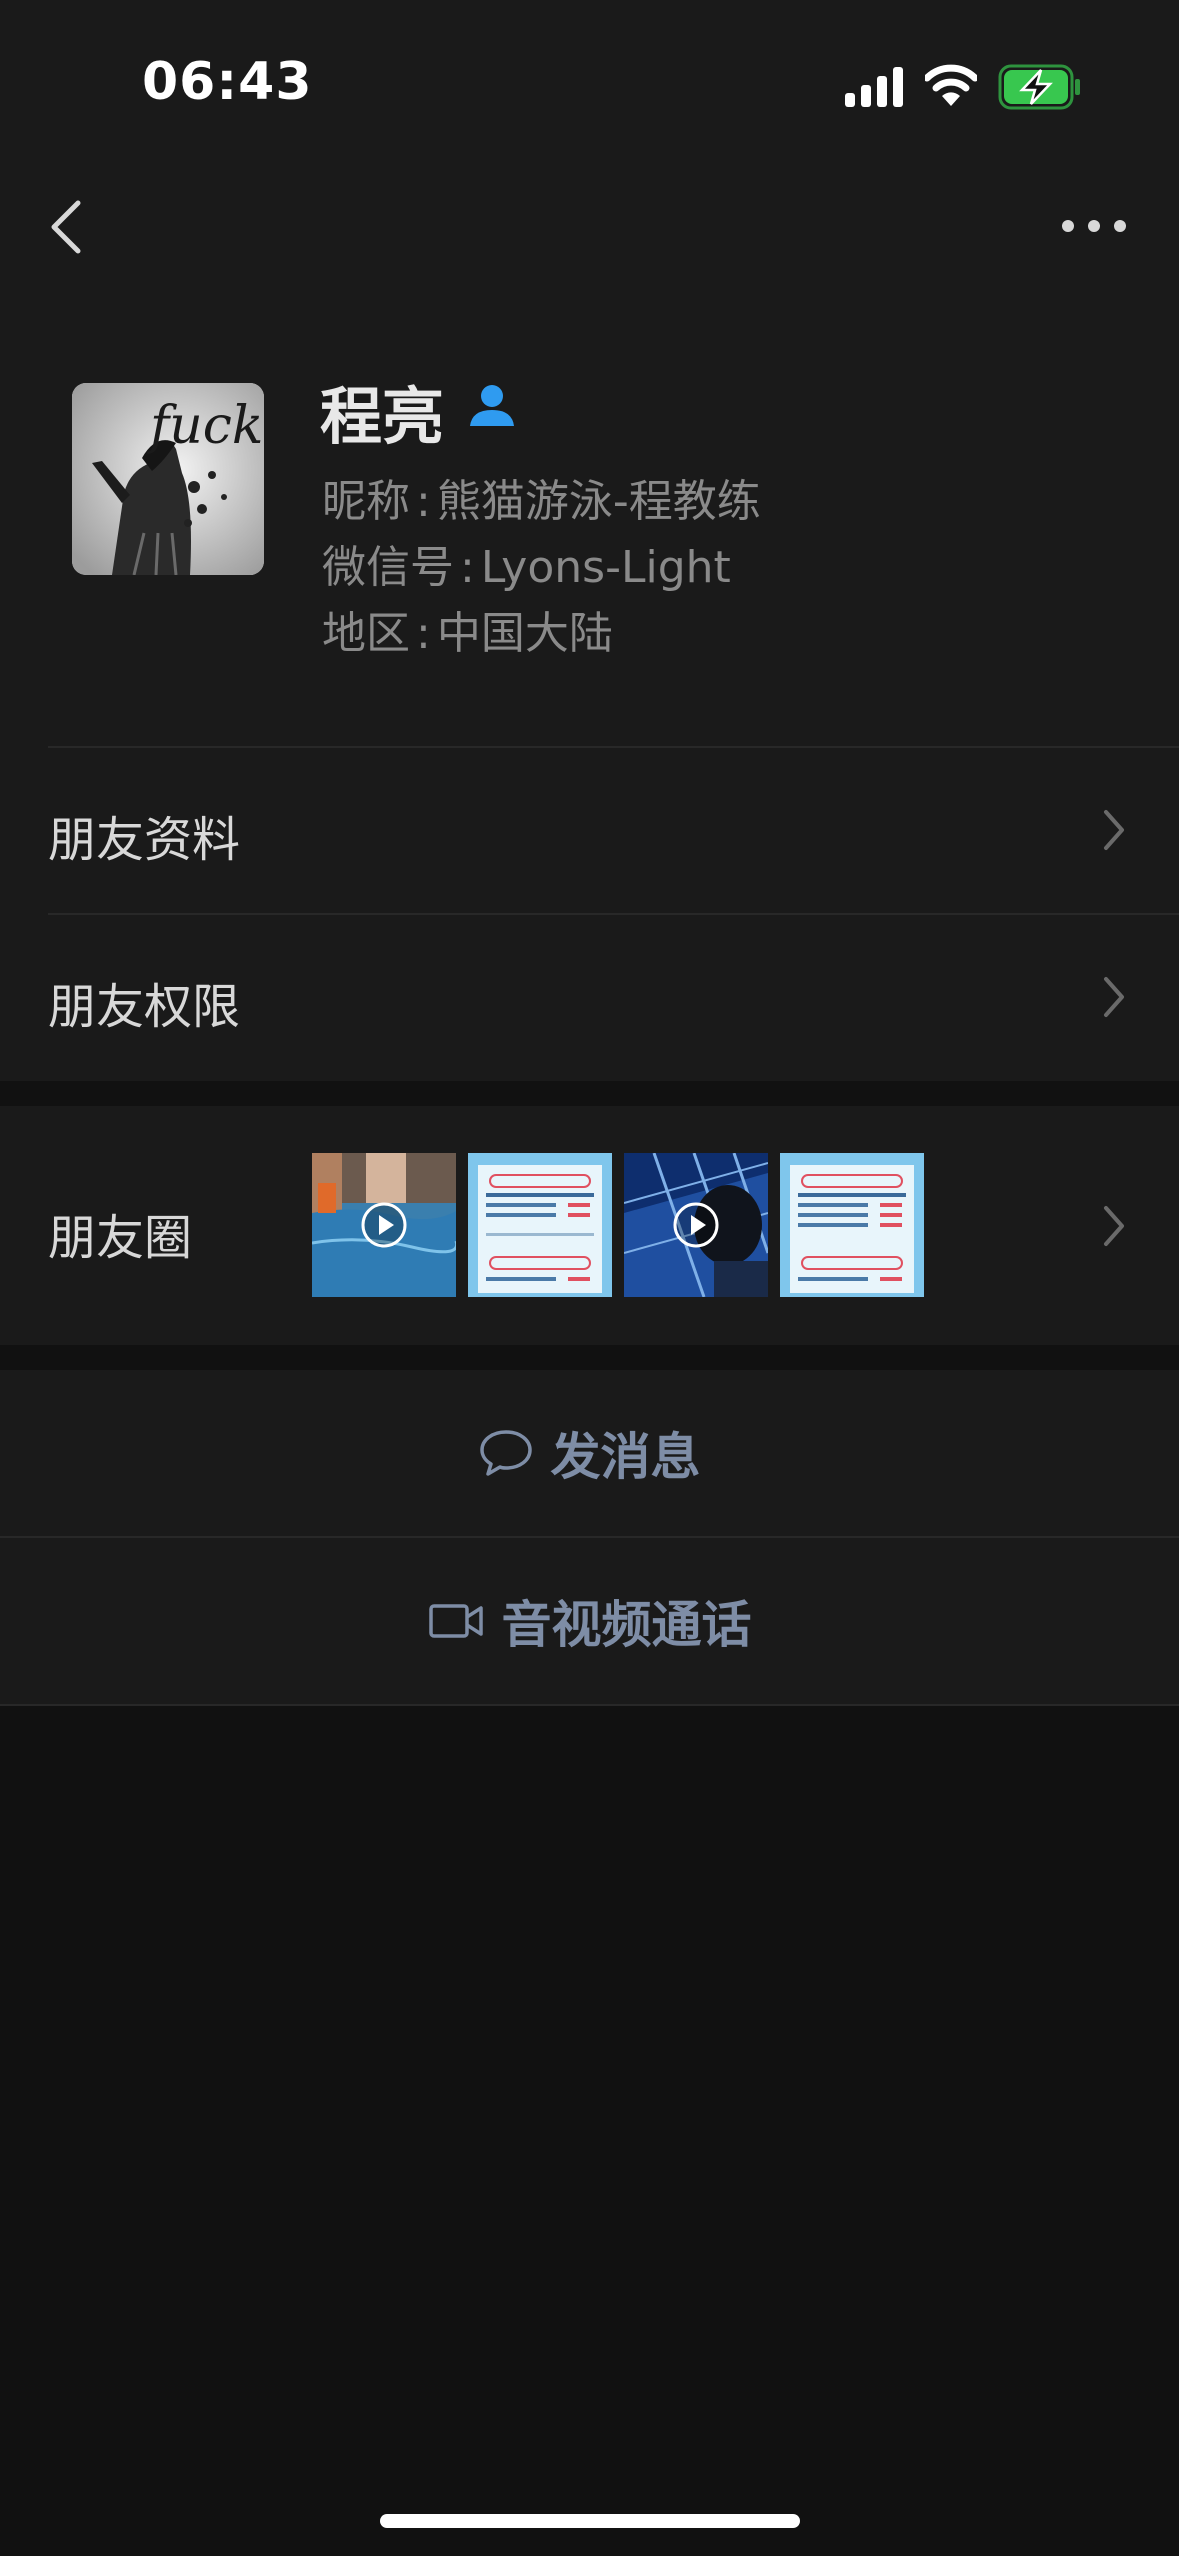 This screenshot has height=2556, width=1179. Describe the element at coordinates (144, 840) in the screenshot. I see `friend-info-label: 朋友资料` at that location.